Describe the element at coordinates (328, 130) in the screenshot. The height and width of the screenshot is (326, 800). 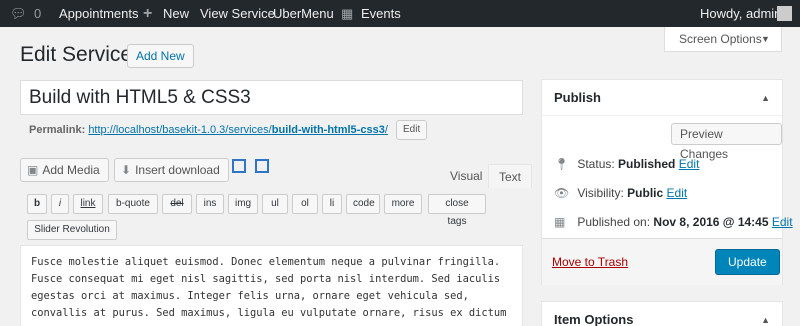
I see `permalink-slug: build-with-html5-css3` at that location.